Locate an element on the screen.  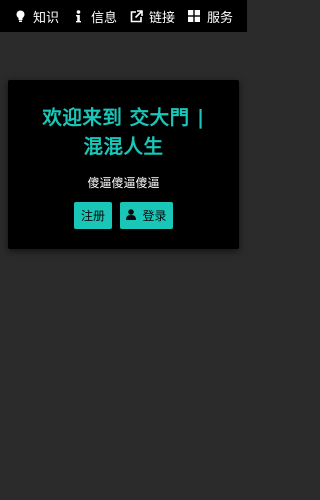
nav-item-info: 信息 is located at coordinates (94, 16).